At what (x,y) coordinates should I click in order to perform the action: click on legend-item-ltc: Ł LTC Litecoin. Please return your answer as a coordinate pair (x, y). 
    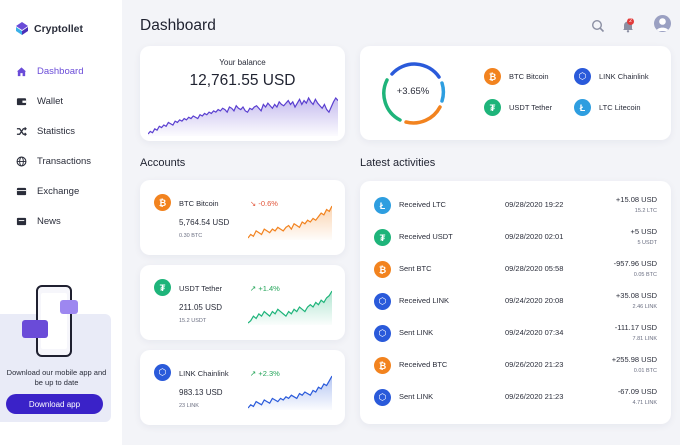
    Looking at the image, I should click on (607, 107).